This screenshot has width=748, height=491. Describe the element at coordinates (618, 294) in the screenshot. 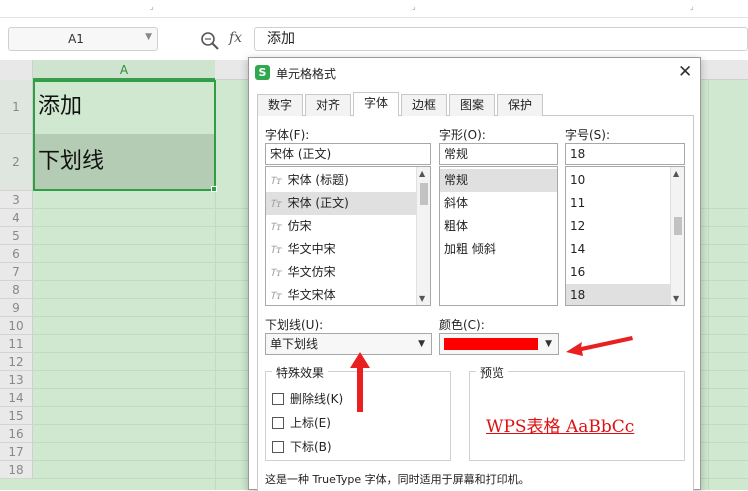

I see `list-item: 18` at that location.